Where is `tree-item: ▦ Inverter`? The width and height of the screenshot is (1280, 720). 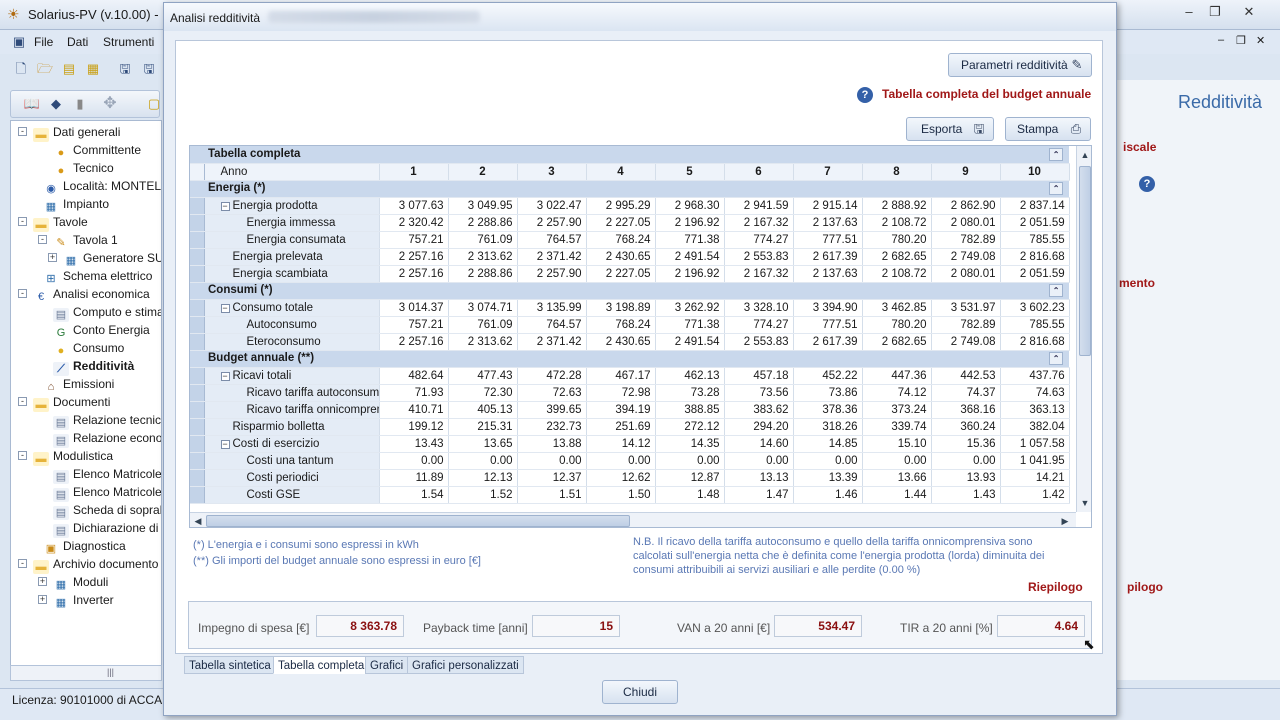
tree-item: ▦ Inverter is located at coordinates (83, 600).